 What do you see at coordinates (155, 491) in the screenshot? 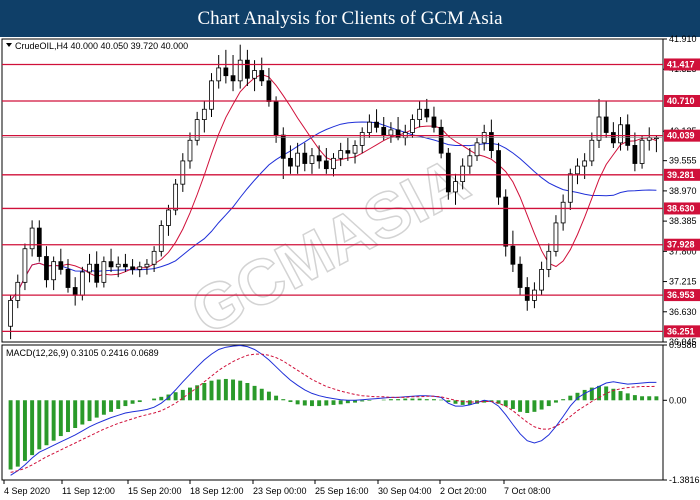
I see `x-tick-label: 15 Sep 20:00` at bounding box center [155, 491].